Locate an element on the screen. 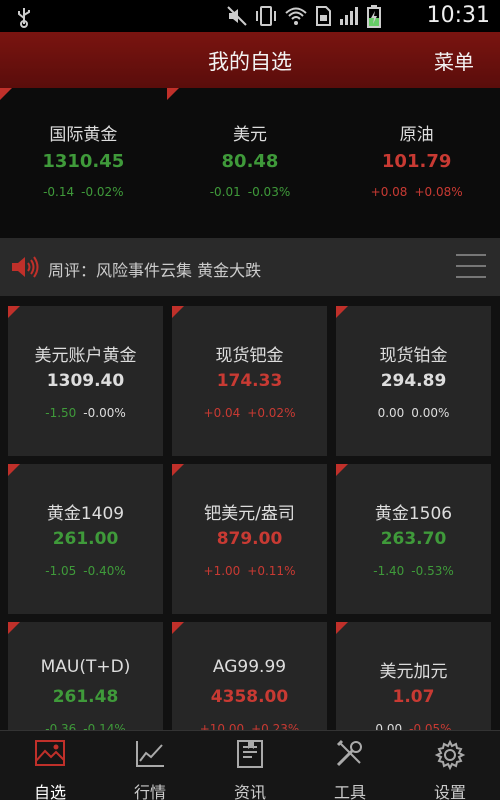 This screenshot has width=500, height=800. quote-price: 294.89 is located at coordinates (413, 381).